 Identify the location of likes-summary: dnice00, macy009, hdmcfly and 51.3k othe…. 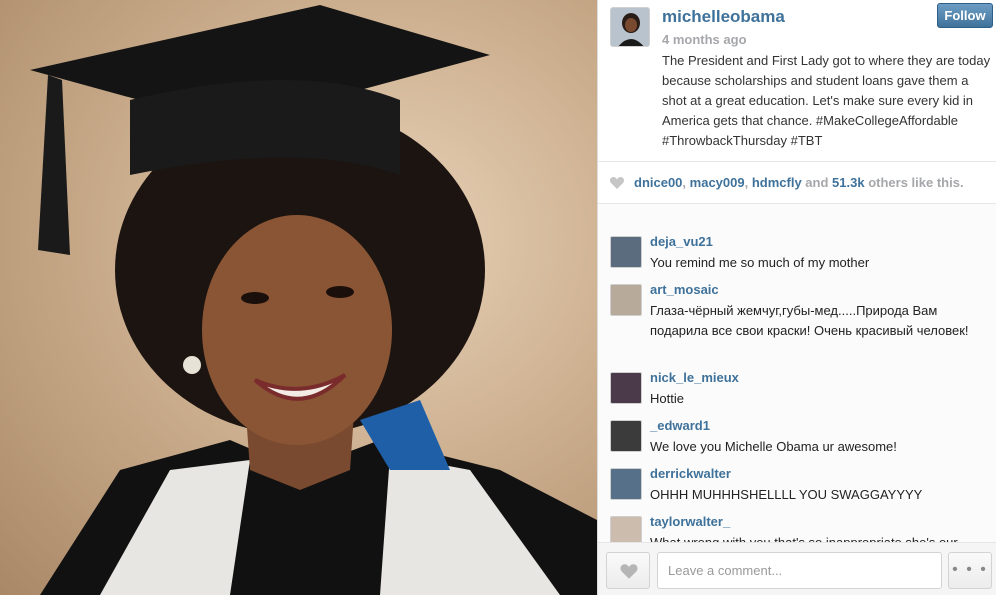
(797, 183).